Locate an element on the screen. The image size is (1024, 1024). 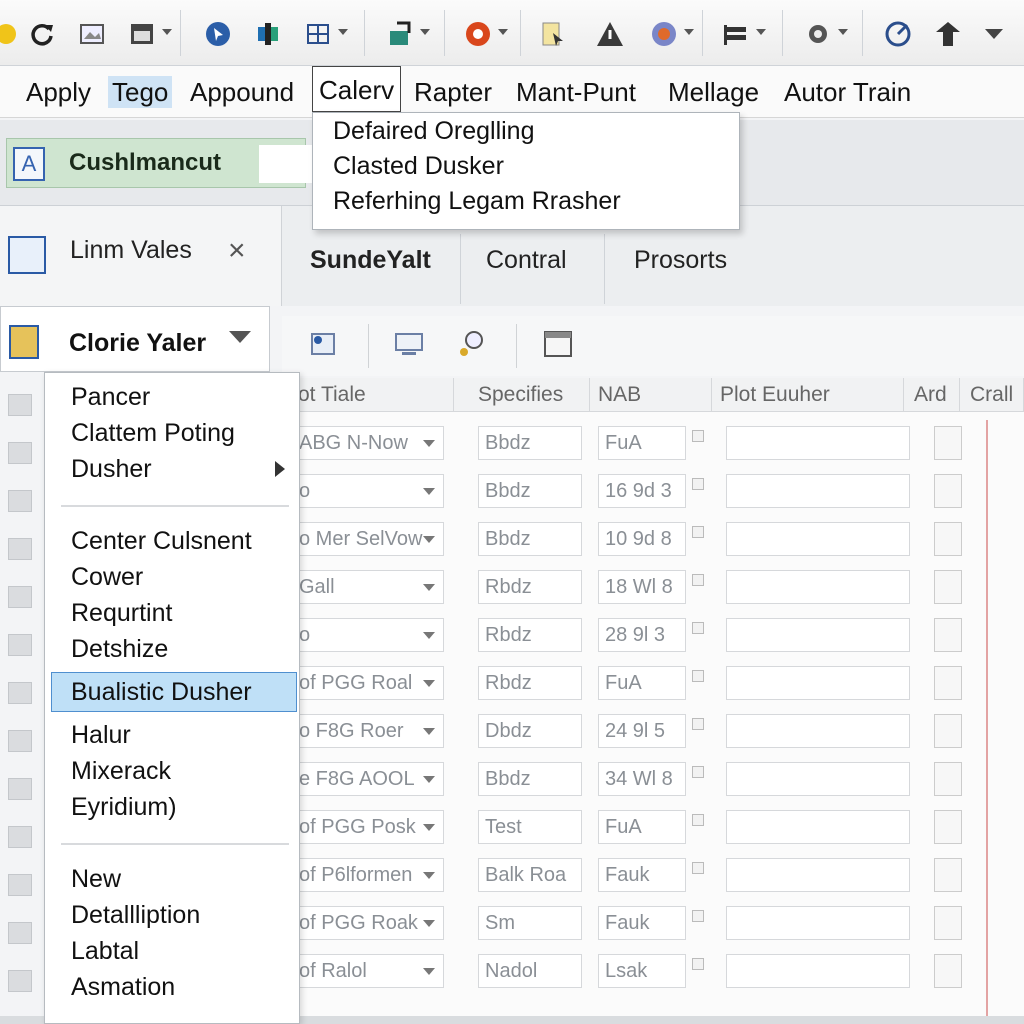
context-menu-item: Clattem Poting is located at coordinates (153, 433).